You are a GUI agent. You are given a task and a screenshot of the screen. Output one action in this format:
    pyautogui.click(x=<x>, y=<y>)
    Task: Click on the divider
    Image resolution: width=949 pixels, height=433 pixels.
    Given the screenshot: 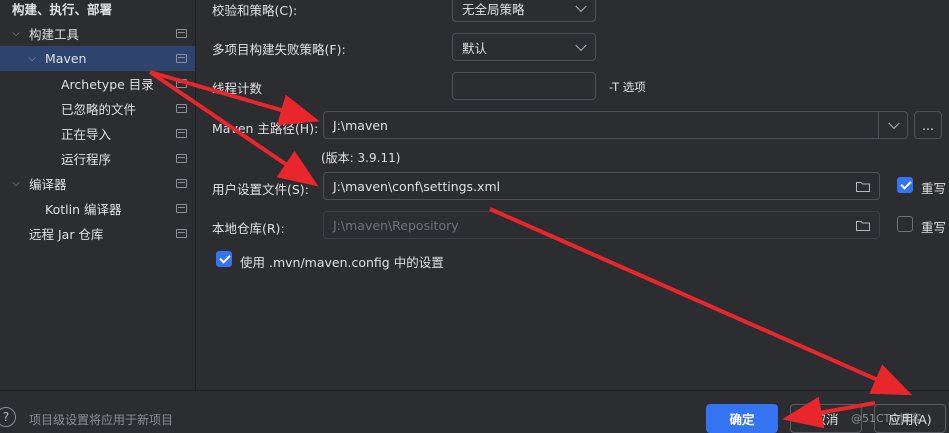 What is the action you would take?
    pyautogui.click(x=878, y=125)
    